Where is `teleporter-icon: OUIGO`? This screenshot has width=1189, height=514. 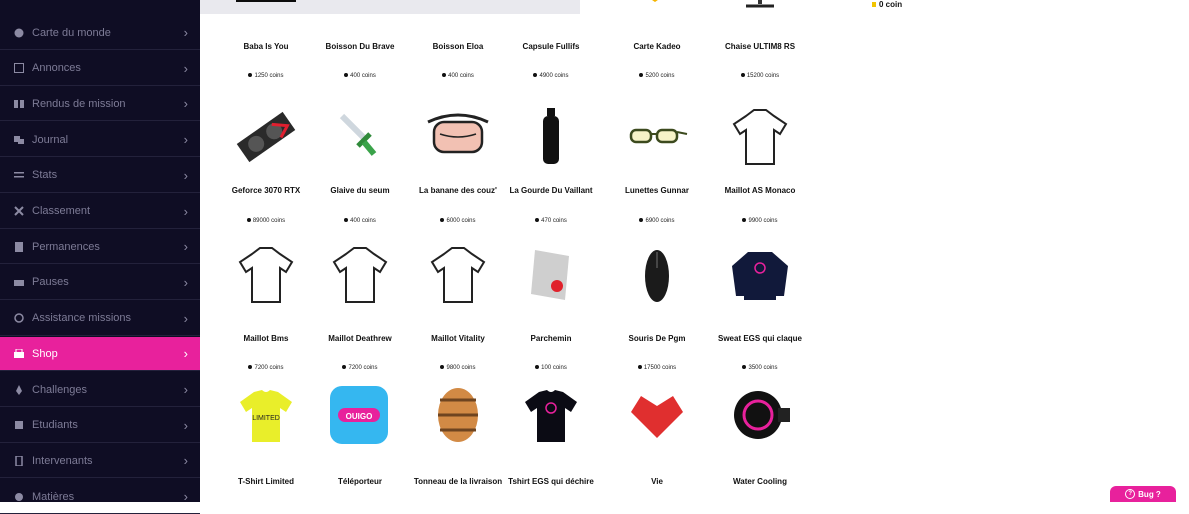
teleporter-icon: OUIGO is located at coordinates (359, 415).